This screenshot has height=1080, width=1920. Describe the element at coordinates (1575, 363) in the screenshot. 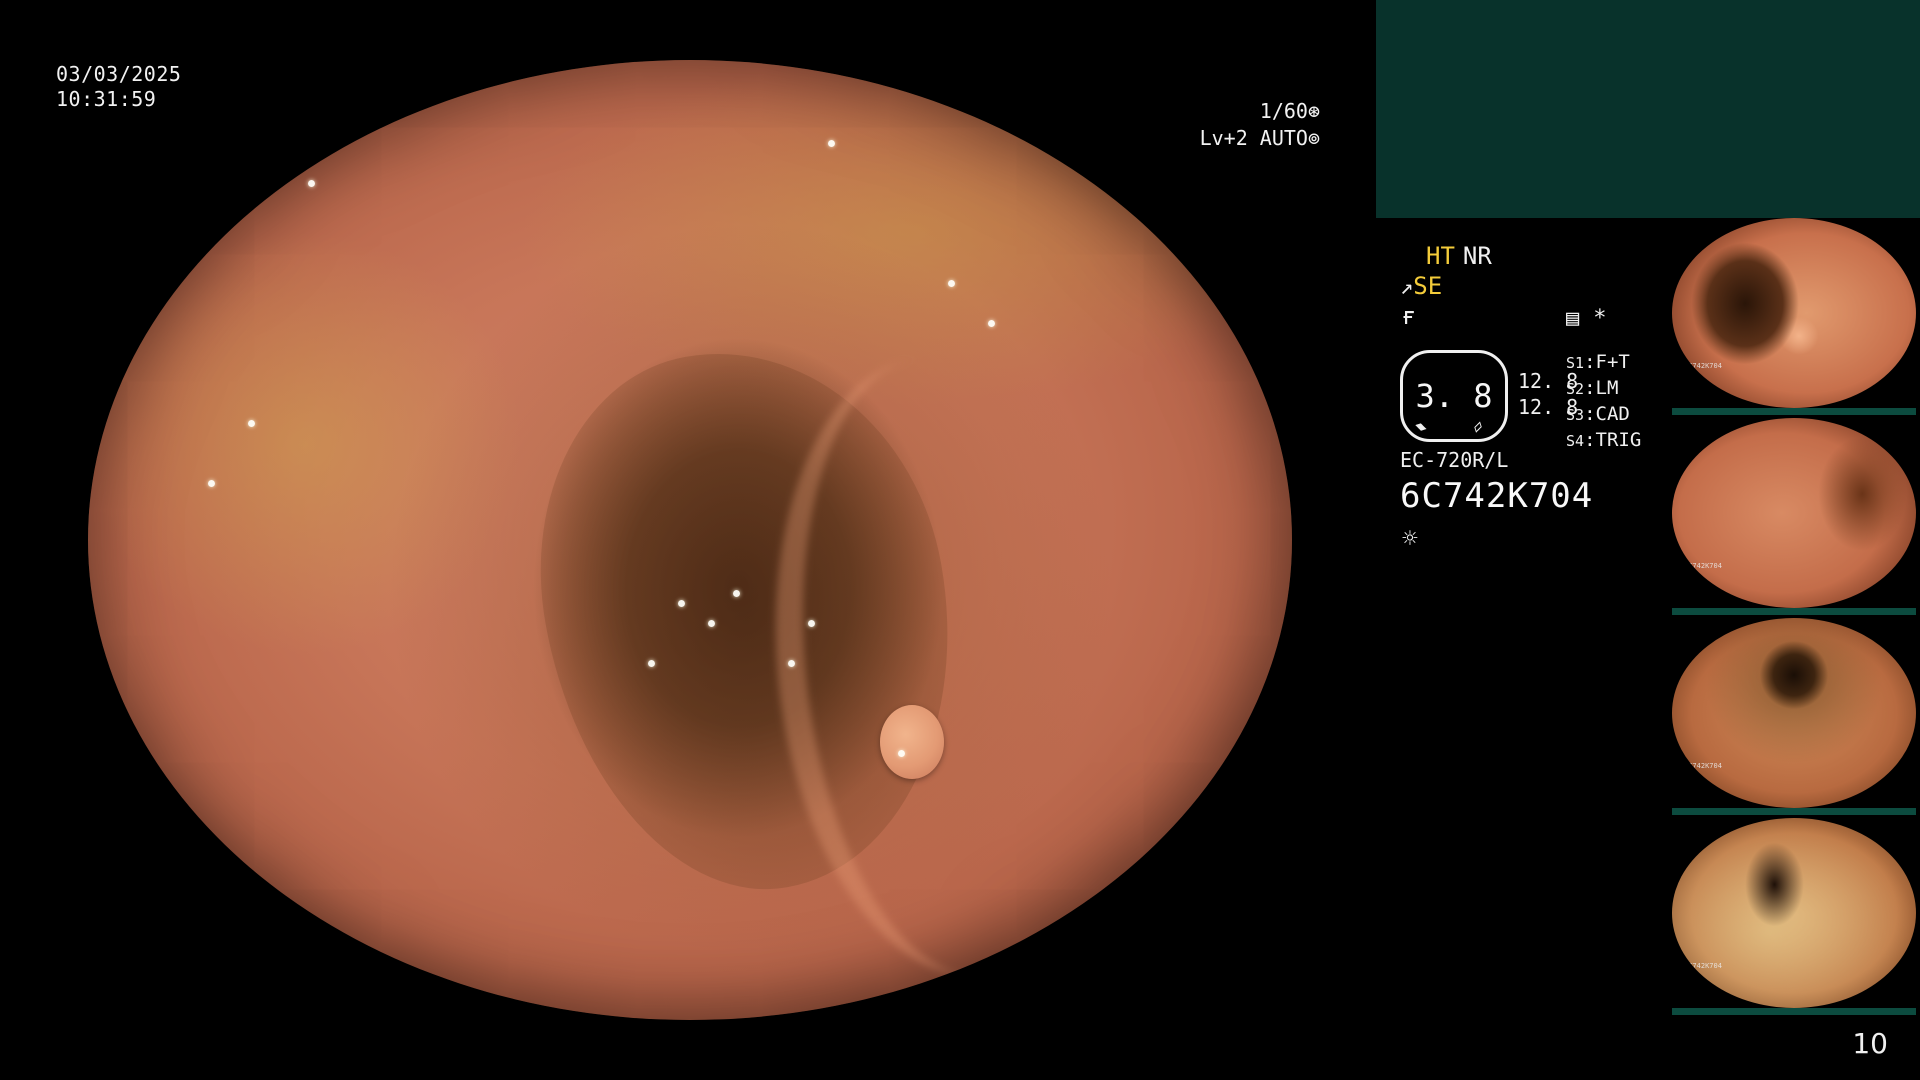

I see `switch-key: S1` at that location.